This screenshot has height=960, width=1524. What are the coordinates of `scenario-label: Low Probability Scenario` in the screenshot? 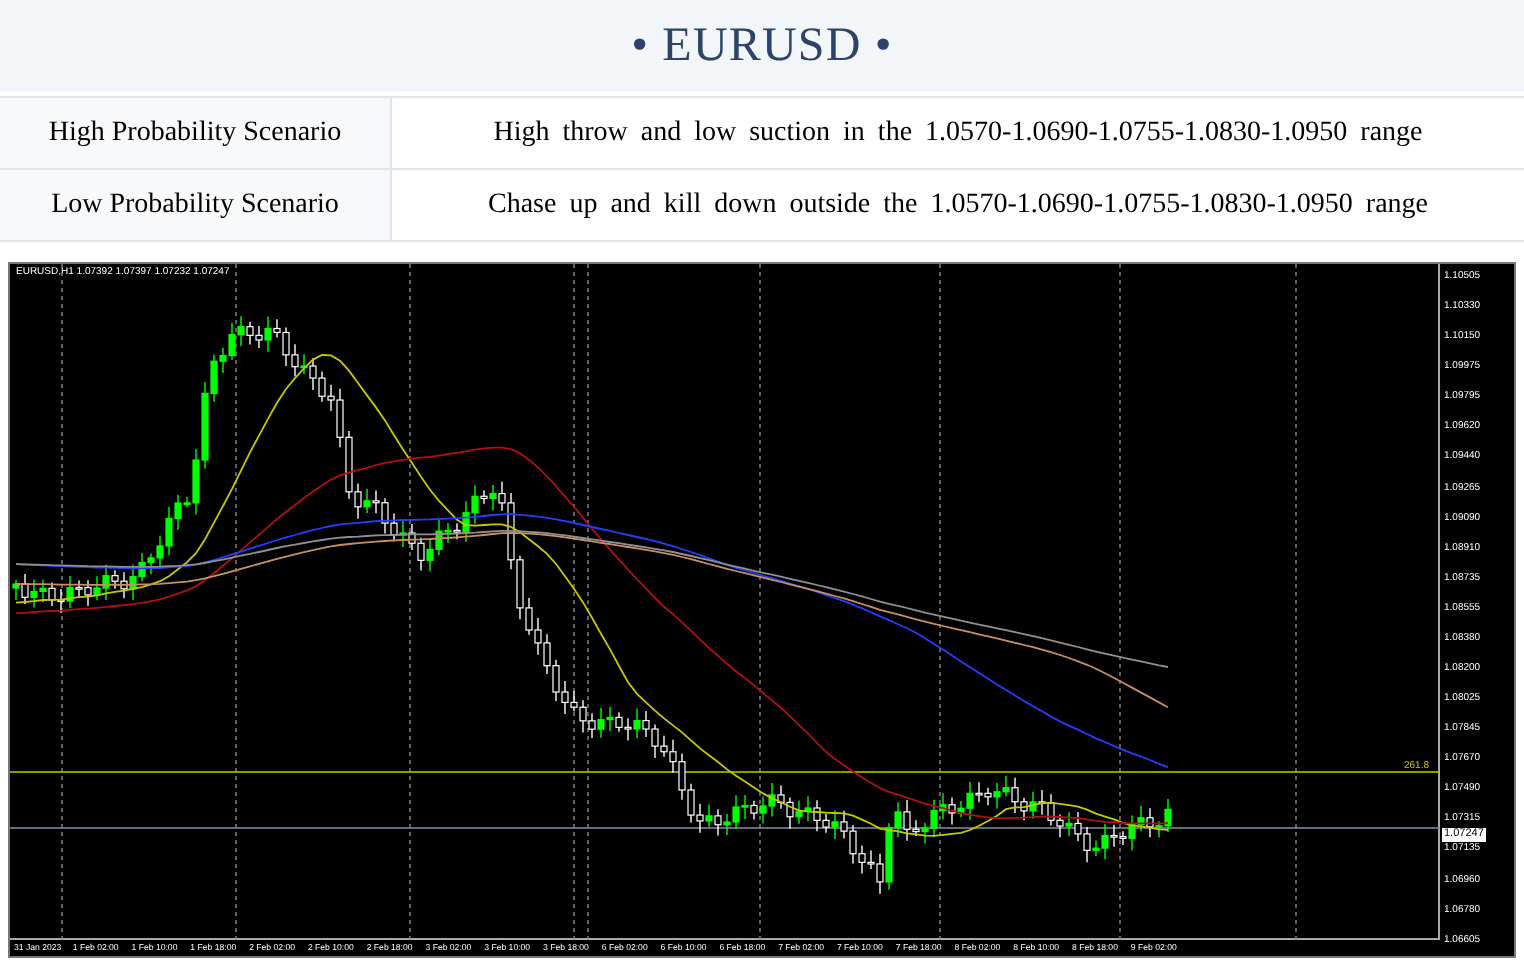 It's located at (195, 206).